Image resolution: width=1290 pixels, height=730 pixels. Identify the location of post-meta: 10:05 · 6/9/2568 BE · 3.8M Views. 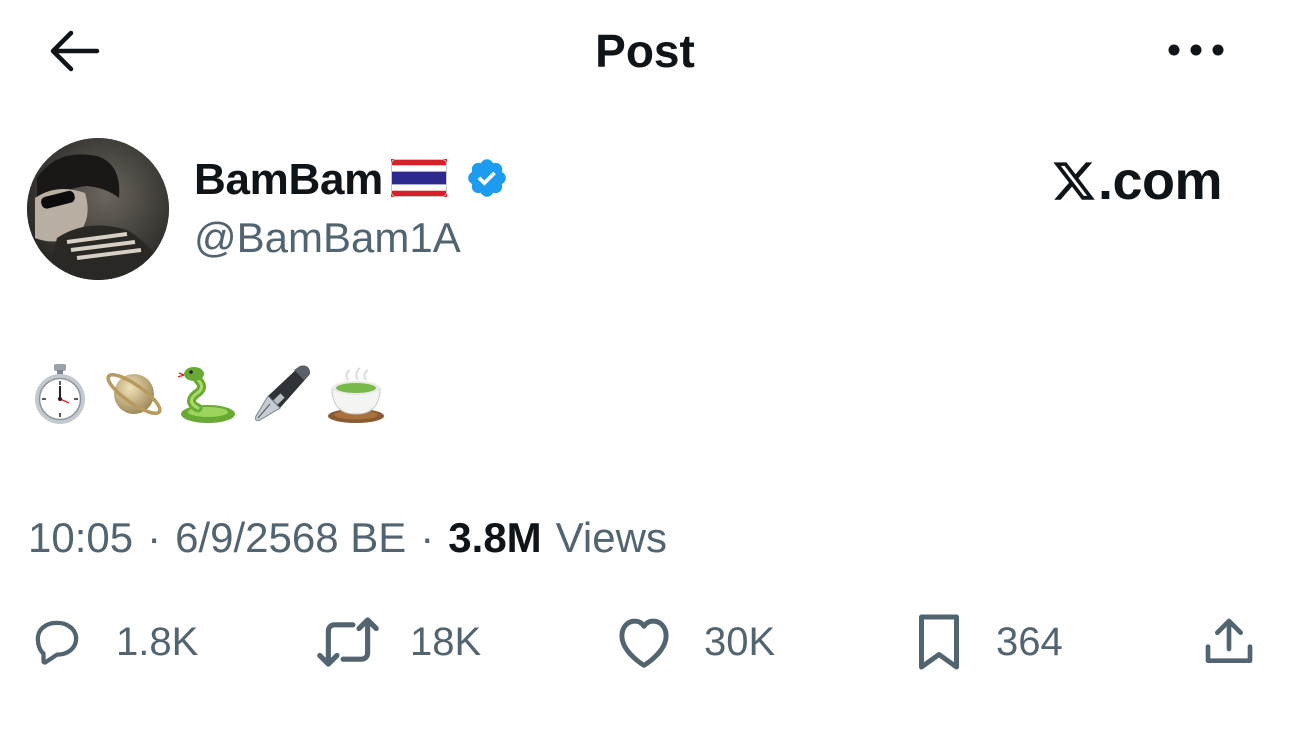
(347, 538).